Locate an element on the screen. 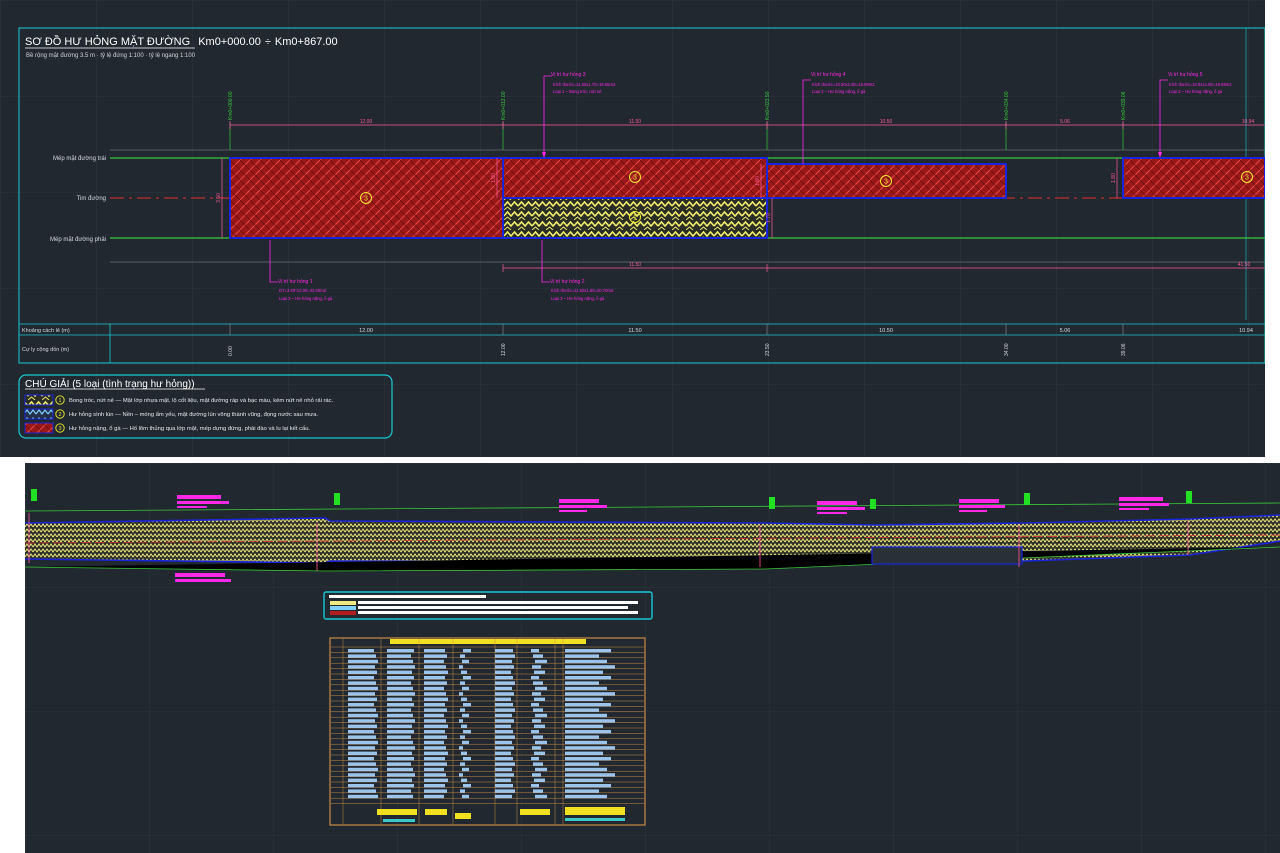 The height and width of the screenshot is (853, 1280). bottom-dim-1: 11.50 is located at coordinates (635, 265).